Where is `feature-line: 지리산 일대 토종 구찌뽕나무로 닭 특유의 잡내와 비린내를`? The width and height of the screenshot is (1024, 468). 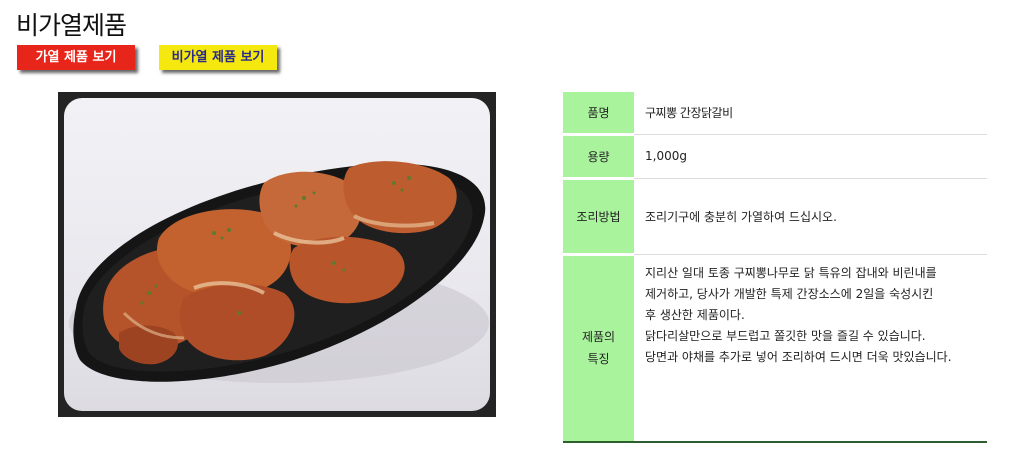 feature-line: 지리산 일대 토종 구찌뽕나무로 닭 특유의 잡내와 비린내를 is located at coordinates (791, 272).